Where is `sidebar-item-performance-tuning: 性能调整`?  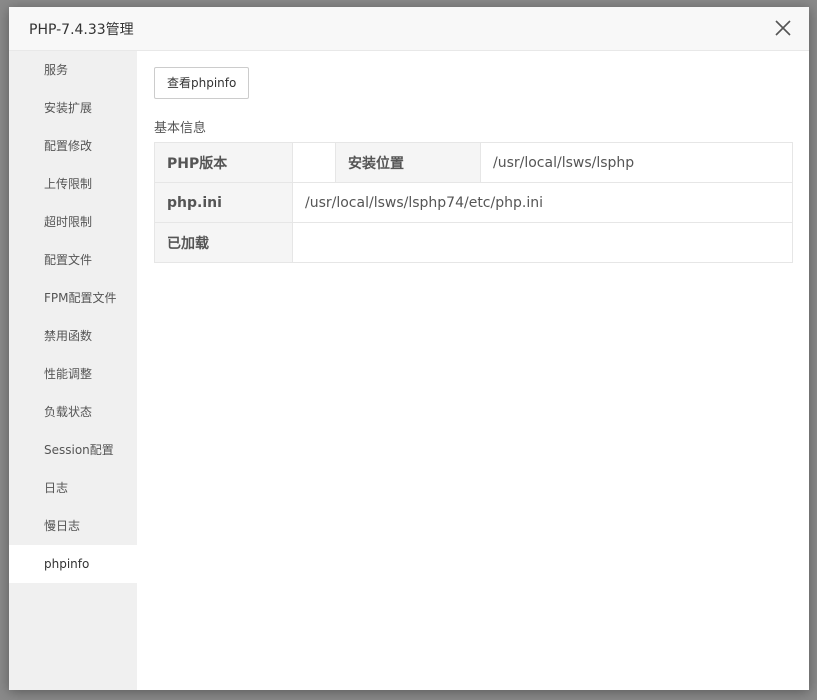
sidebar-item-performance-tuning: 性能调整 is located at coordinates (73, 374).